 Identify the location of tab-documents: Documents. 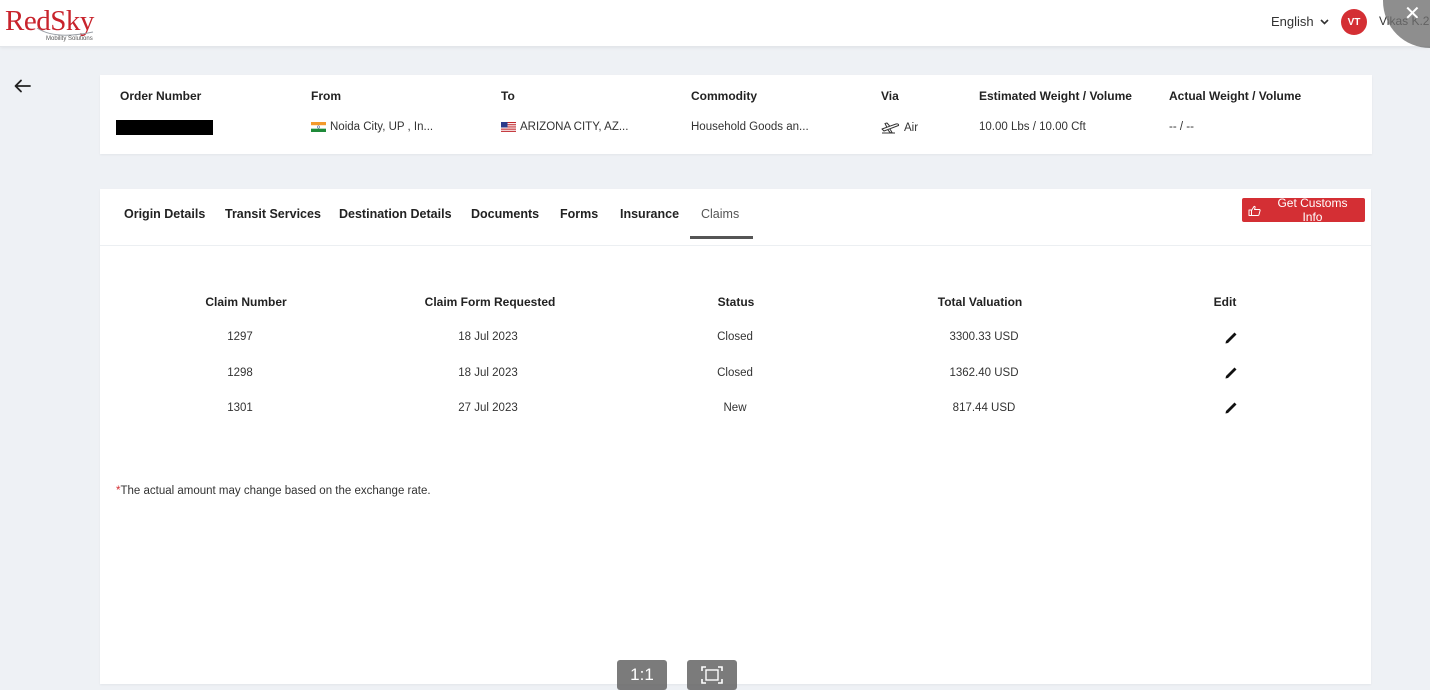
(505, 214).